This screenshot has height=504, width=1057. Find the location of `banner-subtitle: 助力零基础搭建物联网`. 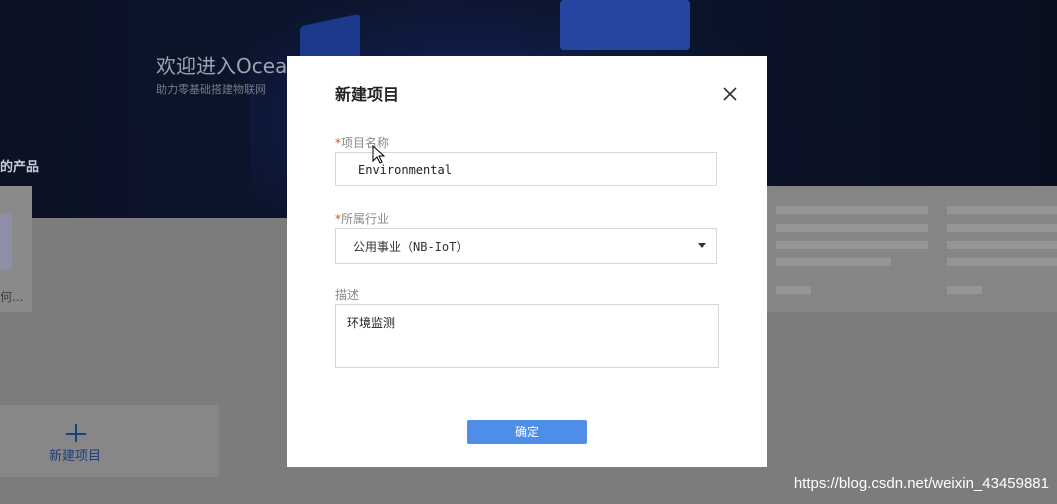

banner-subtitle: 助力零基础搭建物联网 is located at coordinates (211, 89).